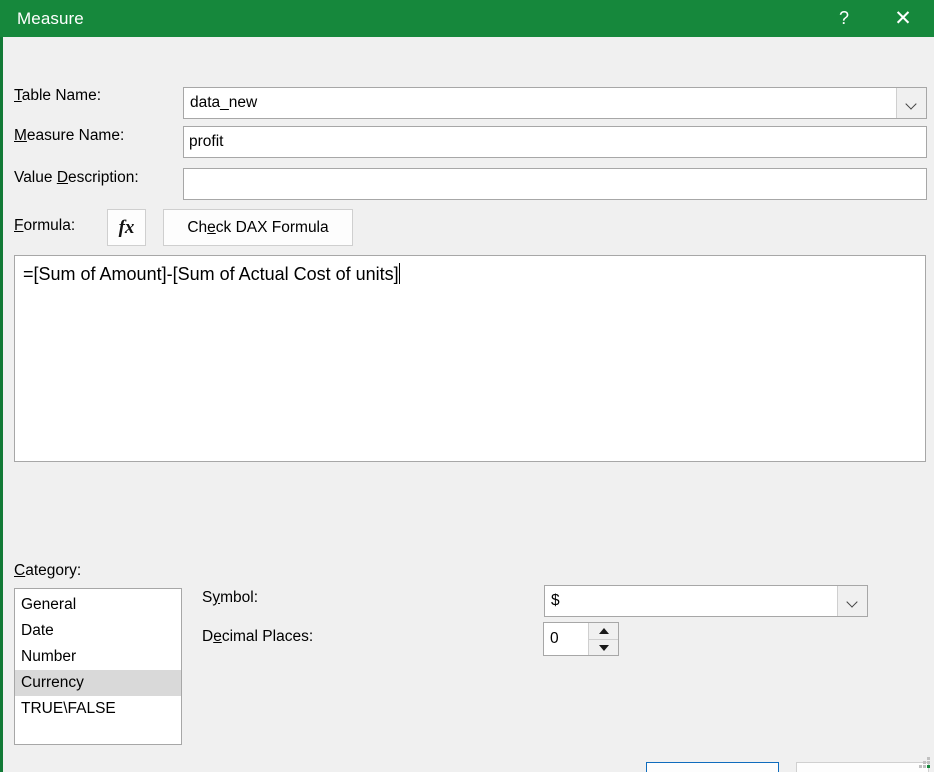  I want to click on measure-name-label: Measure Name:, so click(69, 135).